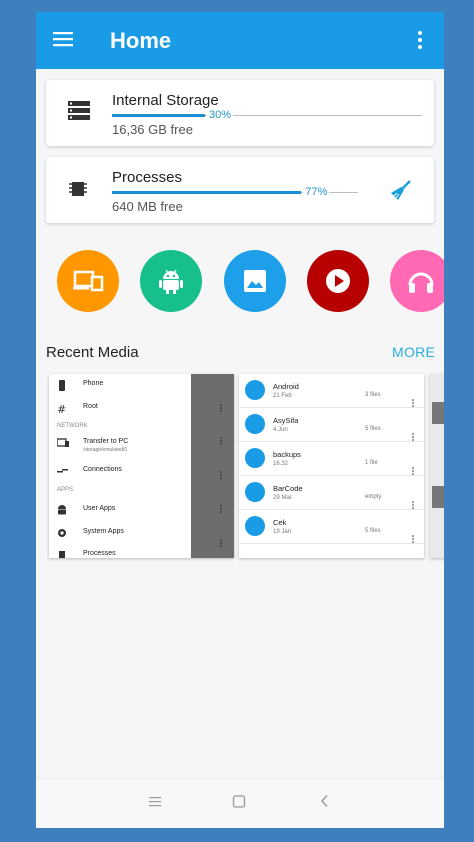 The image size is (474, 842). I want to click on image-icon, so click(255, 281).